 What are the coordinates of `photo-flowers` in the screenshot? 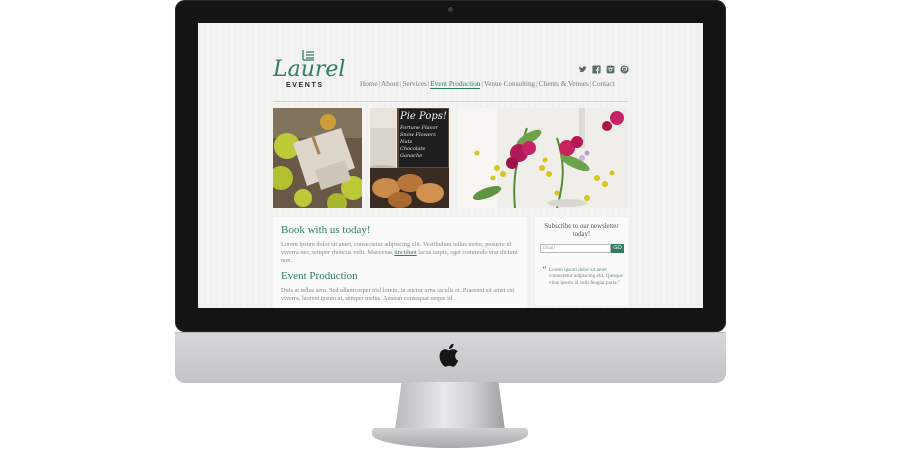 It's located at (542, 158).